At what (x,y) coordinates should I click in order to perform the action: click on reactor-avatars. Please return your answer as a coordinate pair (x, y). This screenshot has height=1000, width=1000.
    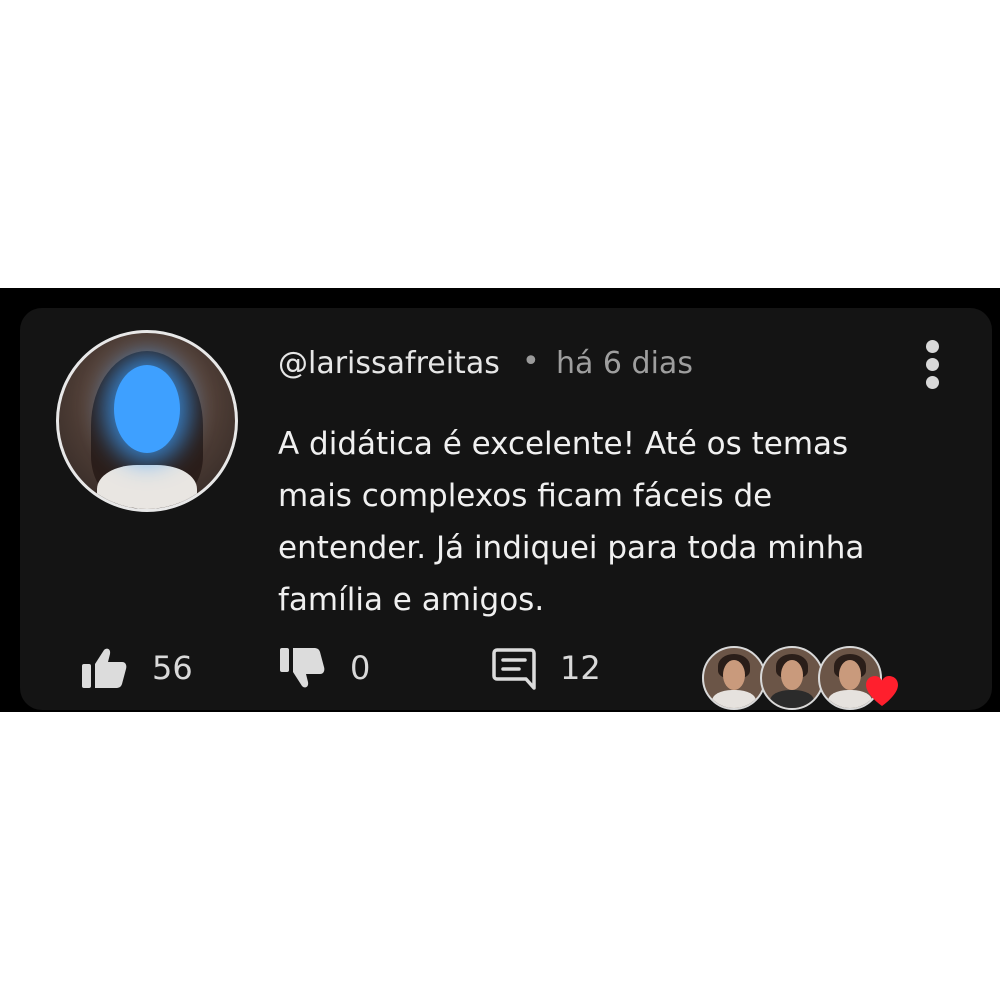
    Looking at the image, I should click on (802, 679).